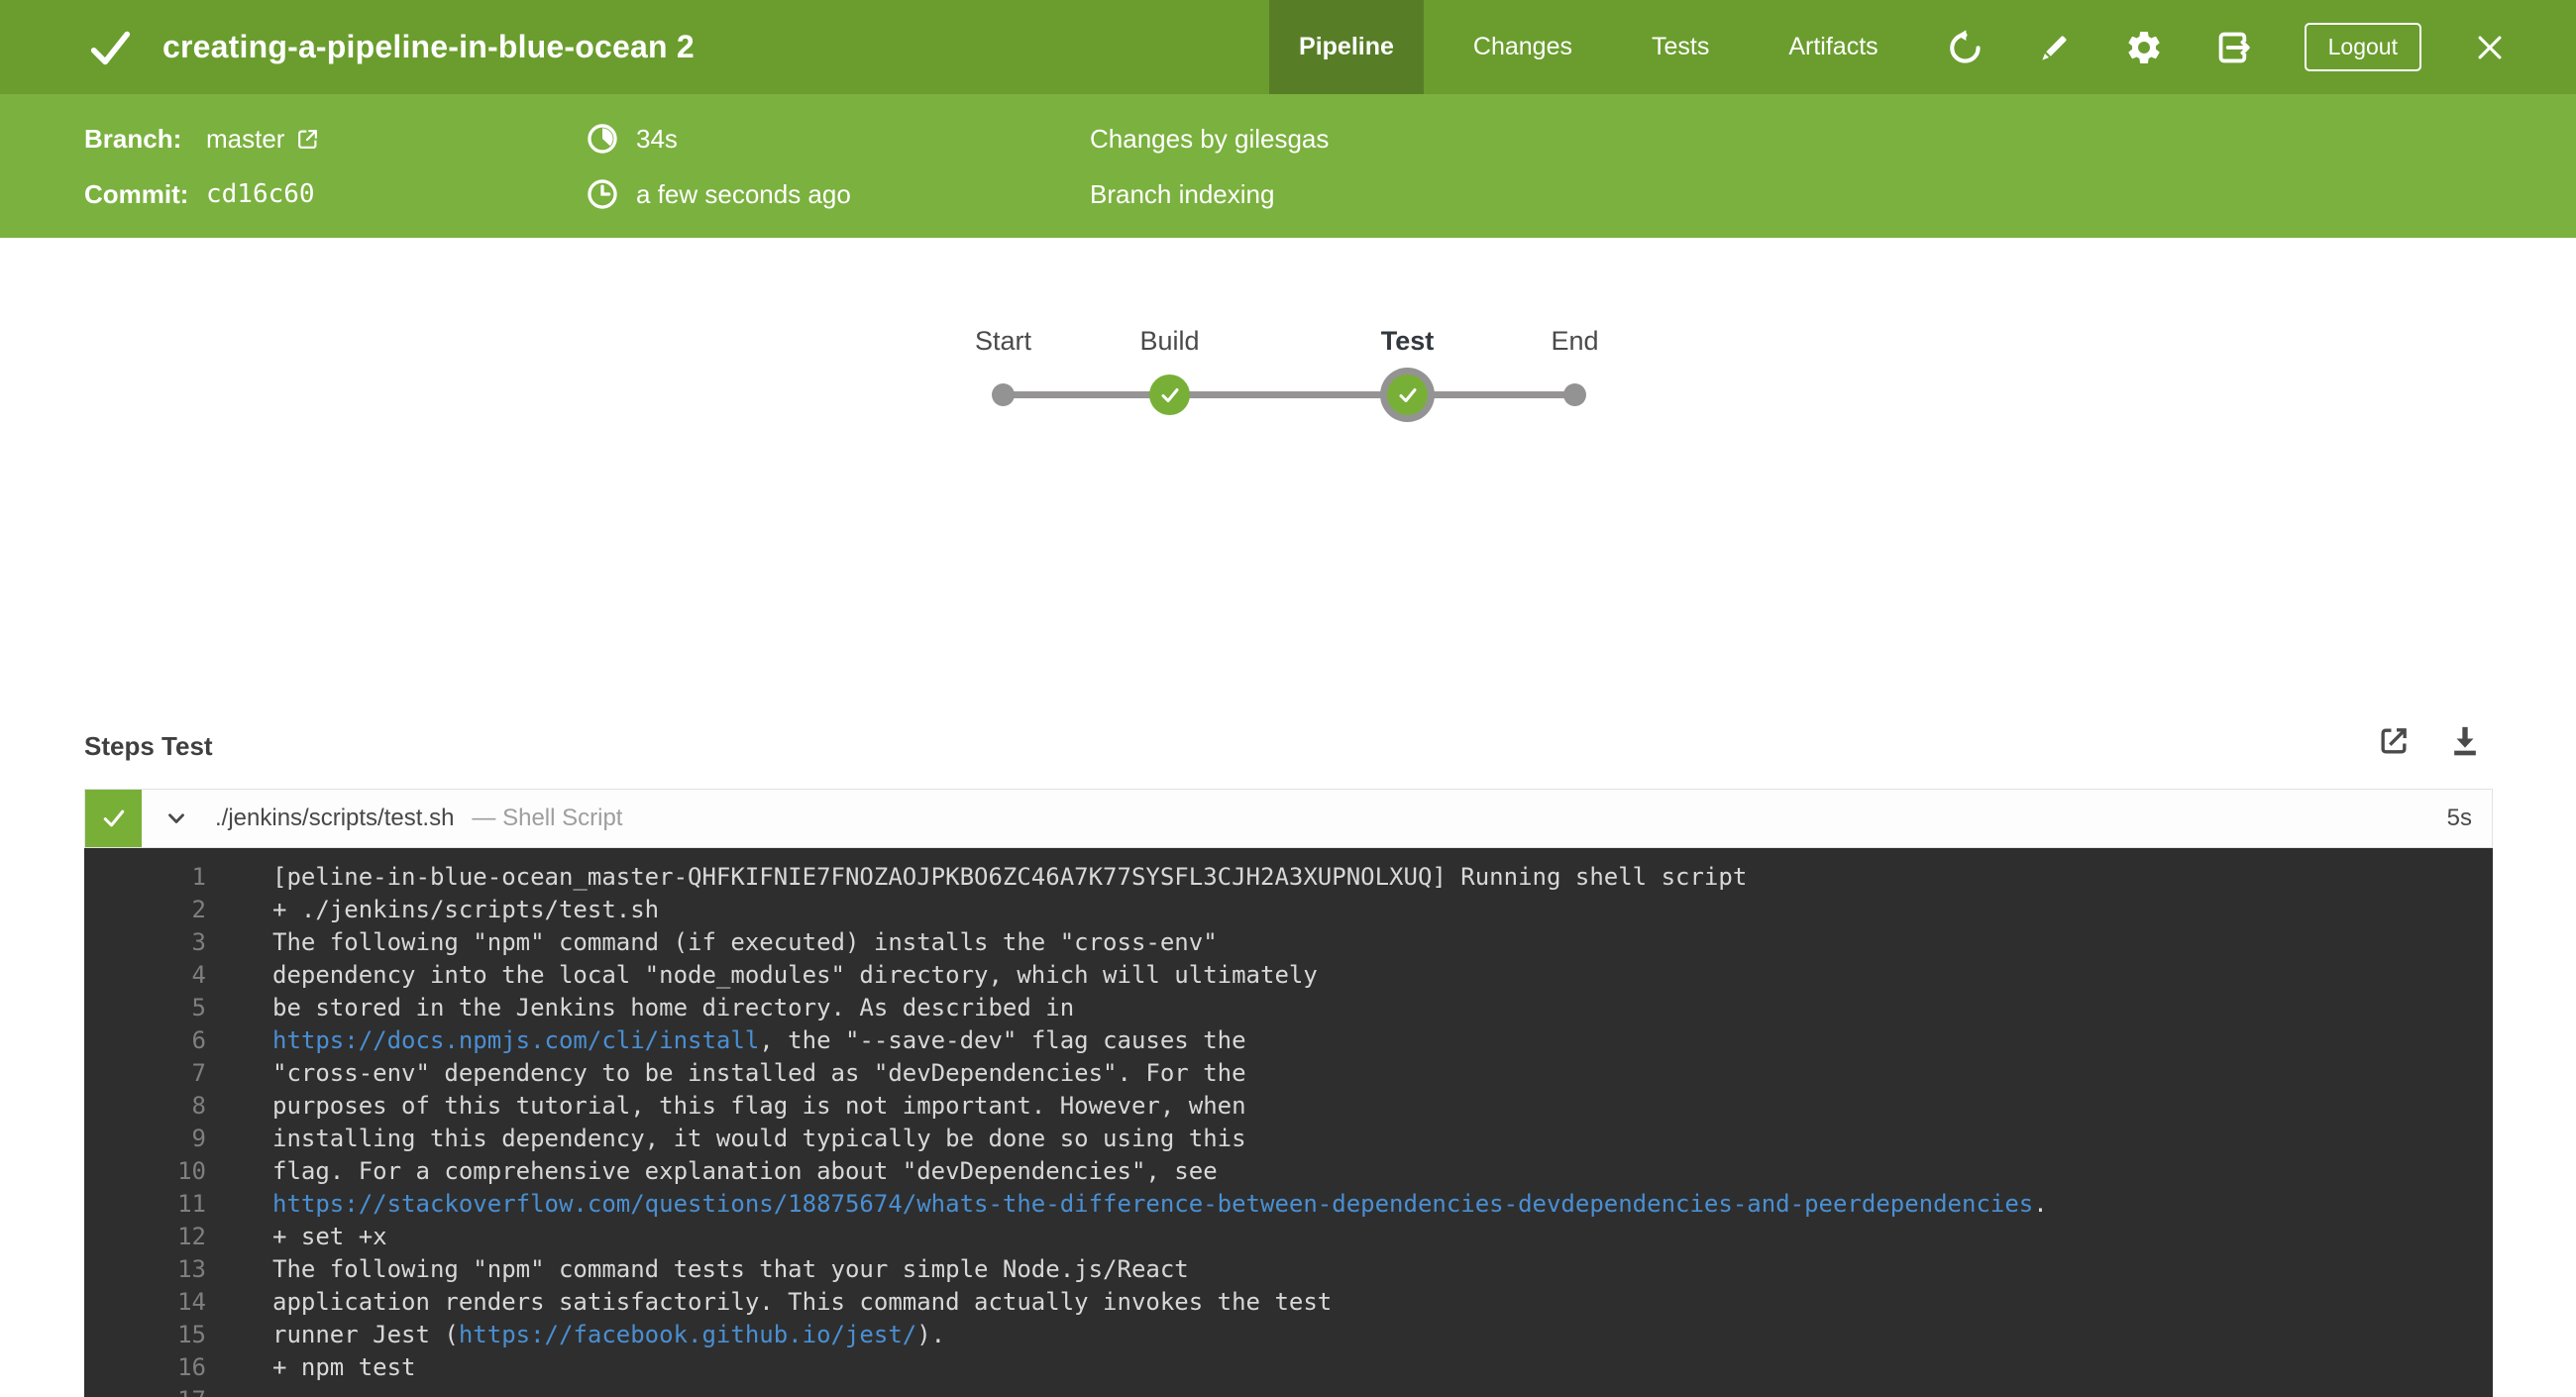  What do you see at coordinates (1575, 341) in the screenshot?
I see `stage-end-label: End` at bounding box center [1575, 341].